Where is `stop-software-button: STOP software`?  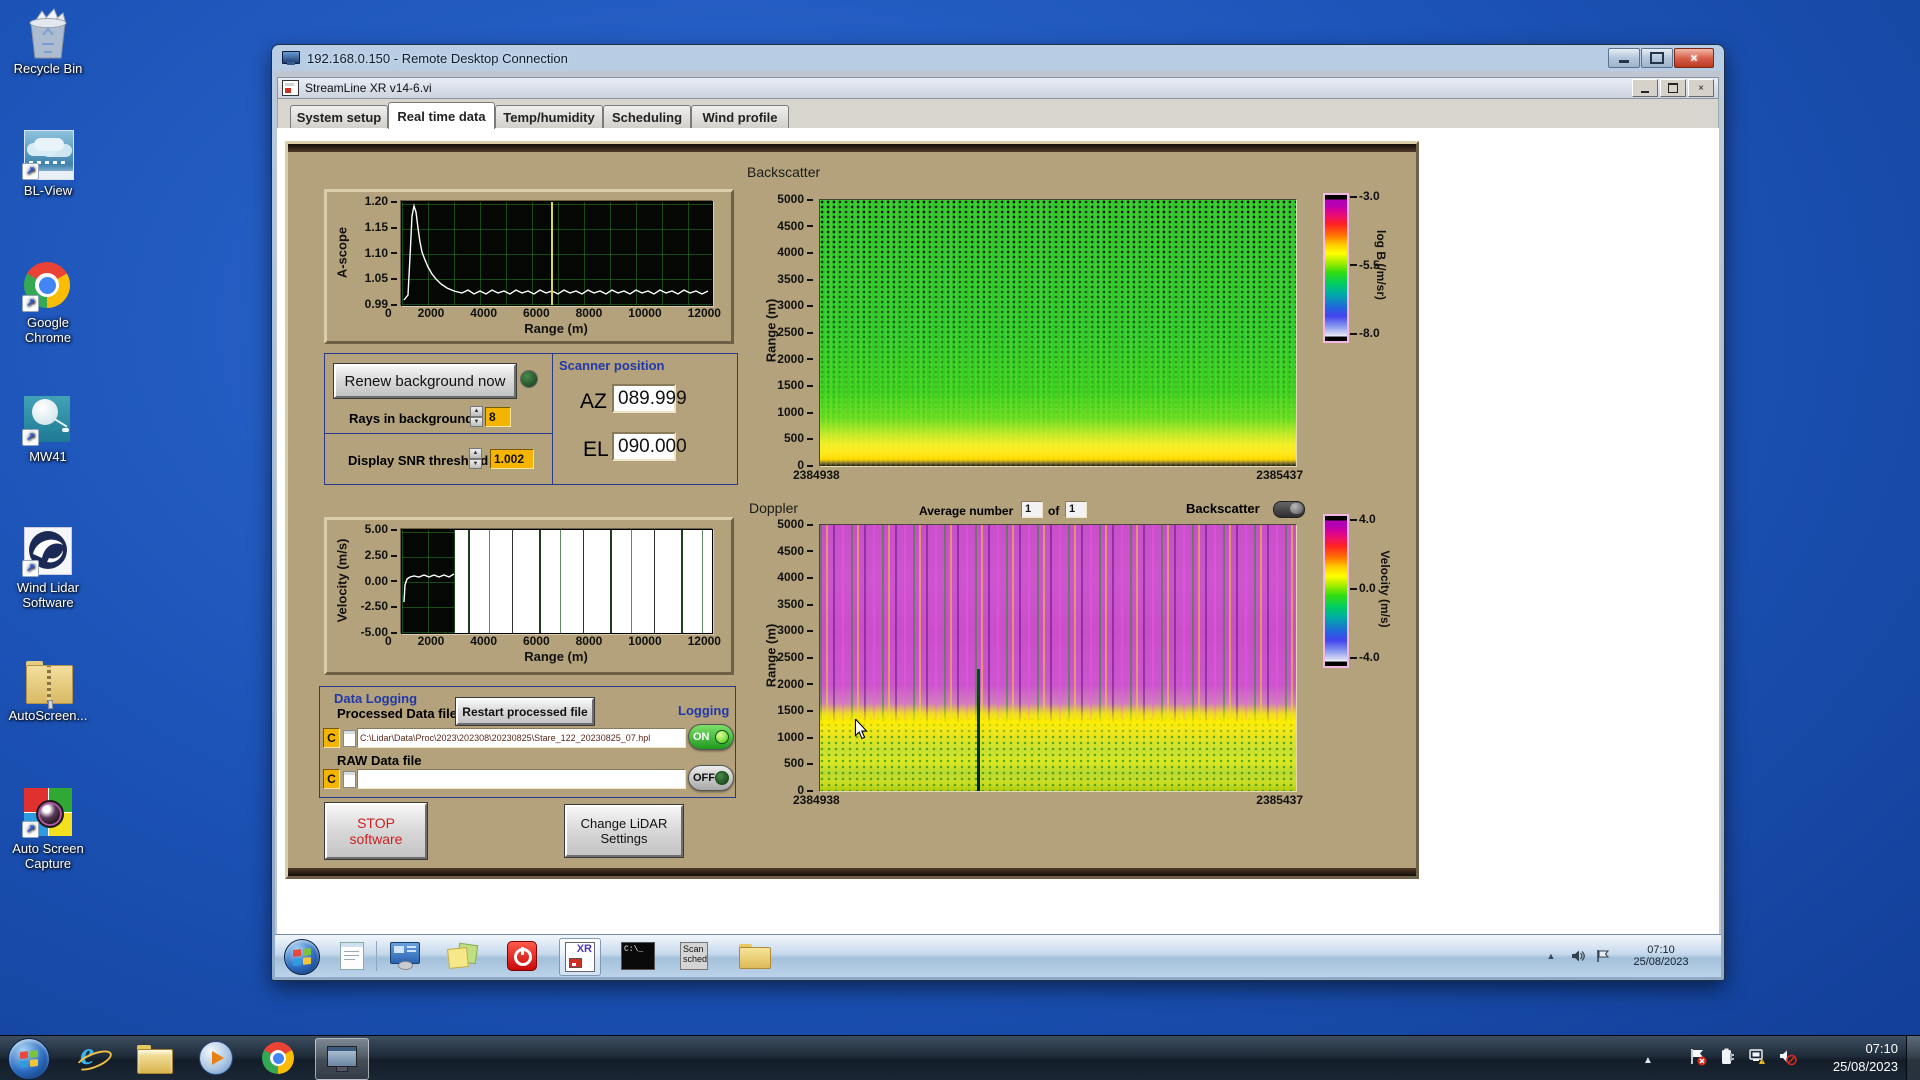 stop-software-button: STOP software is located at coordinates (376, 831).